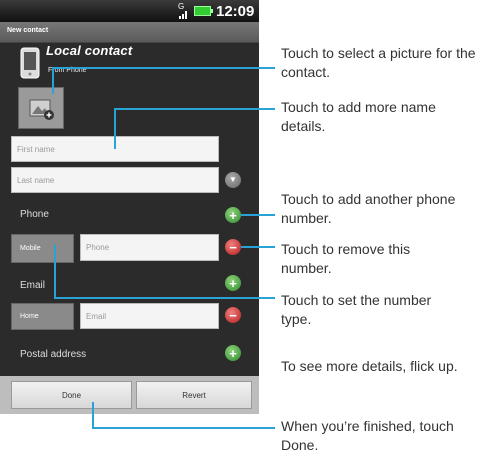 This screenshot has width=483, height=455. What do you see at coordinates (367, 426) in the screenshot?
I see `callout-finished-text: When you’re finished, touch` at bounding box center [367, 426].